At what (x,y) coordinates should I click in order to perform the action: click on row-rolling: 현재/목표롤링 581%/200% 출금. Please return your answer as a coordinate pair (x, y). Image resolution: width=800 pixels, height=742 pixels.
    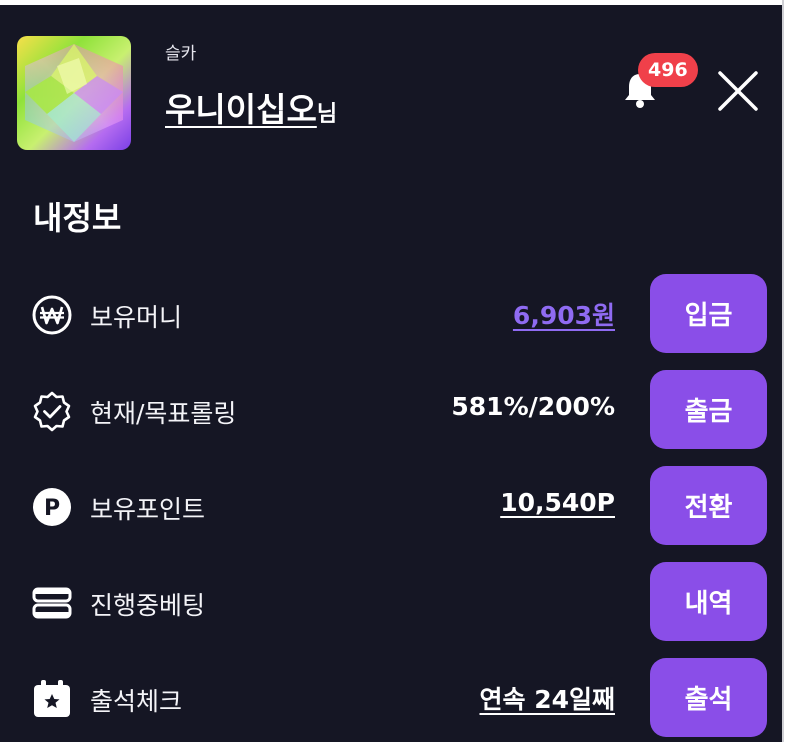
    Looking at the image, I should click on (391, 410).